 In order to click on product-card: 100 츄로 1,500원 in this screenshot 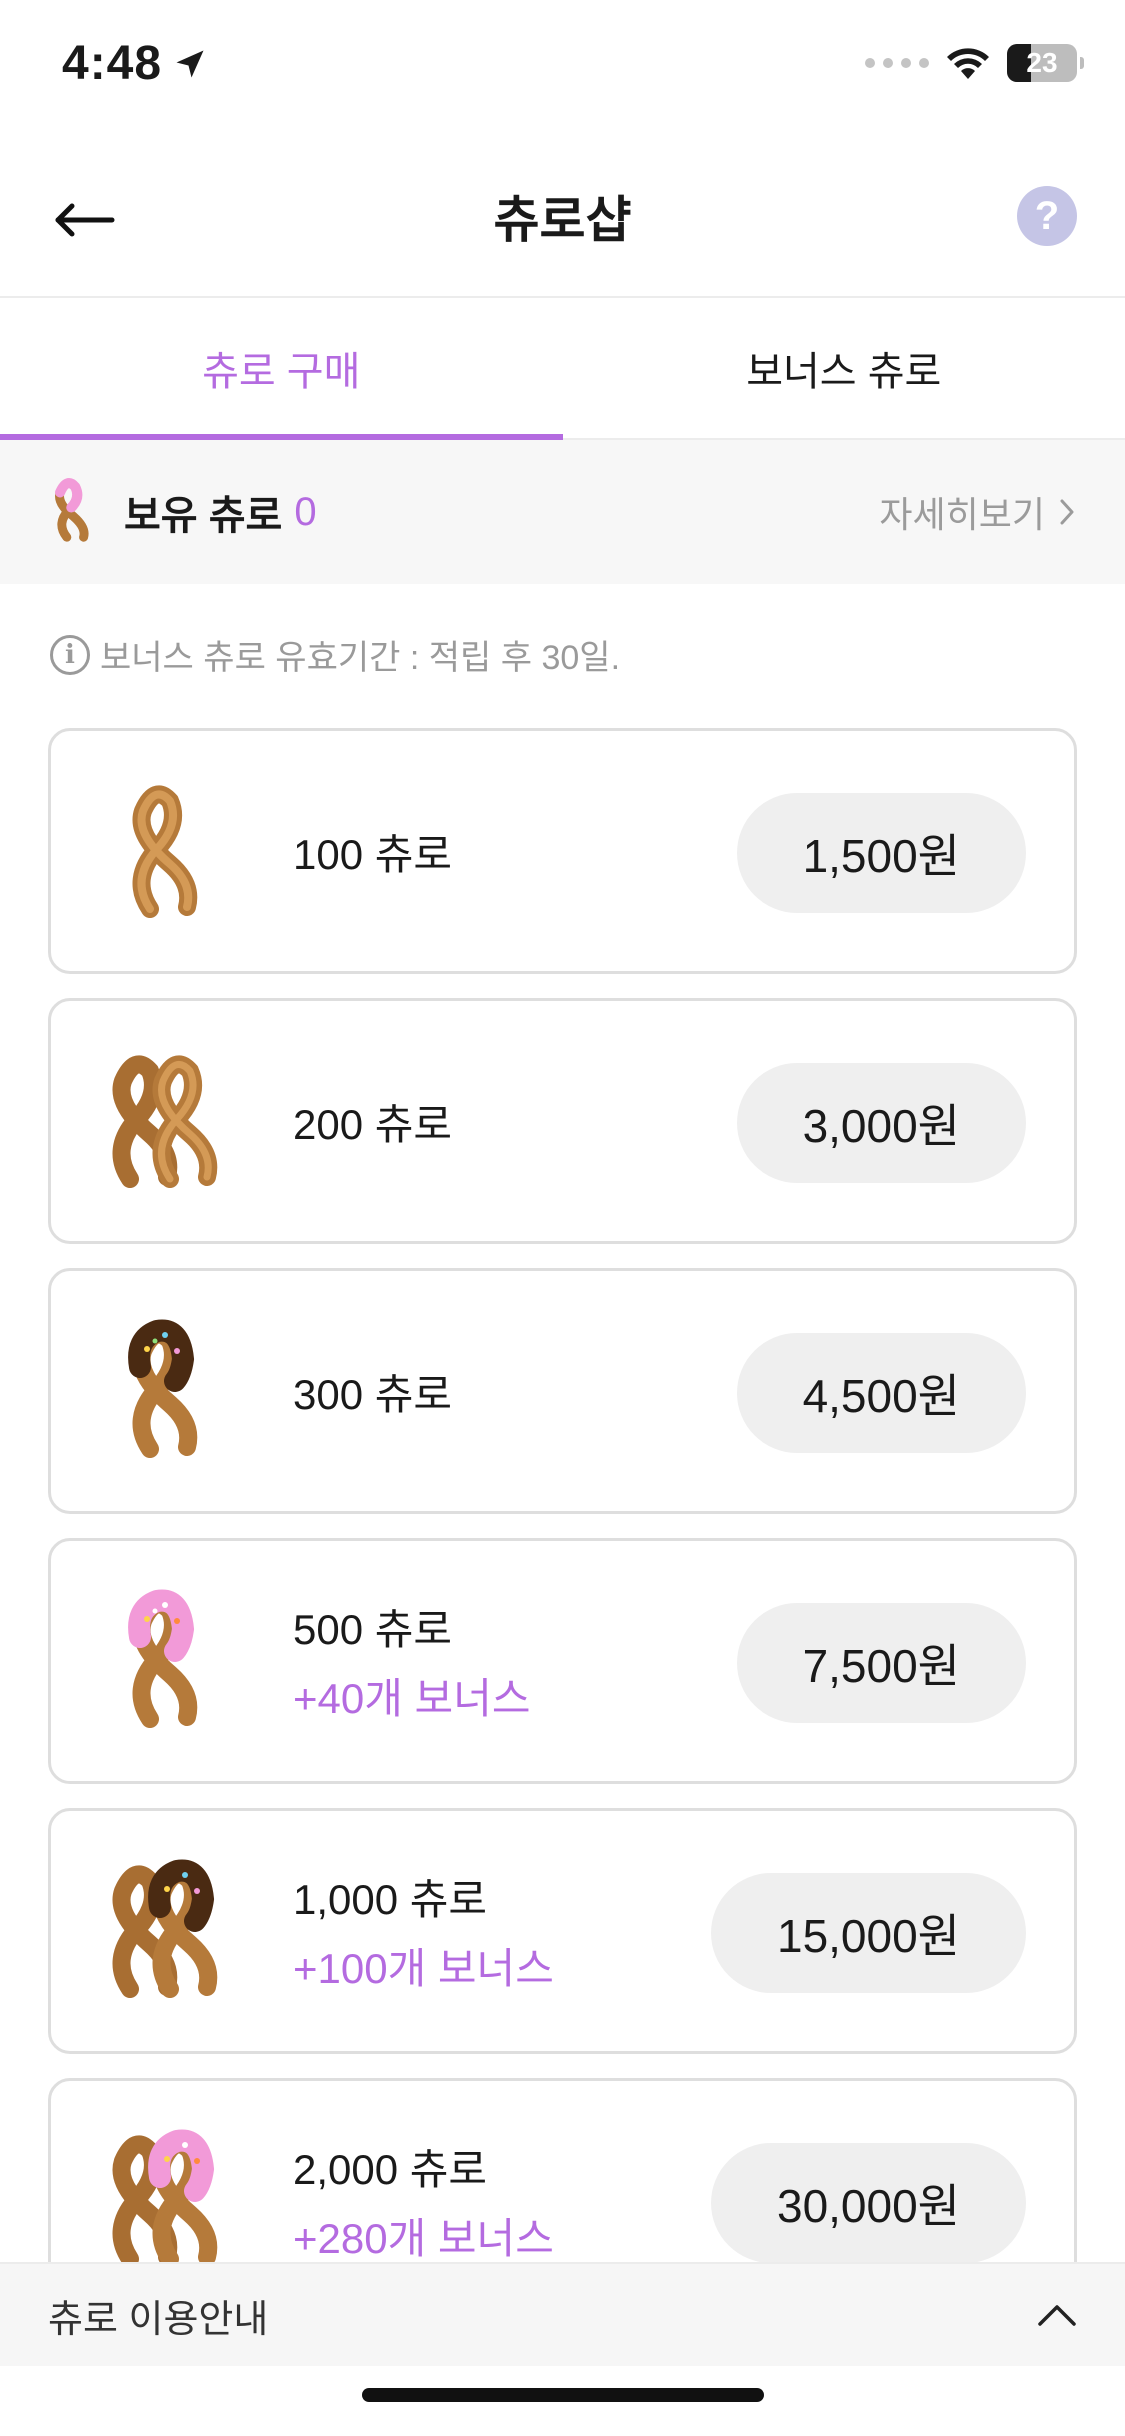, I will do `click(562, 851)`.